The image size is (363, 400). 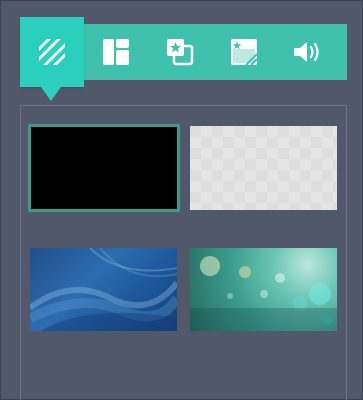 What do you see at coordinates (104, 168) in the screenshot?
I see `background-thumb-black` at bounding box center [104, 168].